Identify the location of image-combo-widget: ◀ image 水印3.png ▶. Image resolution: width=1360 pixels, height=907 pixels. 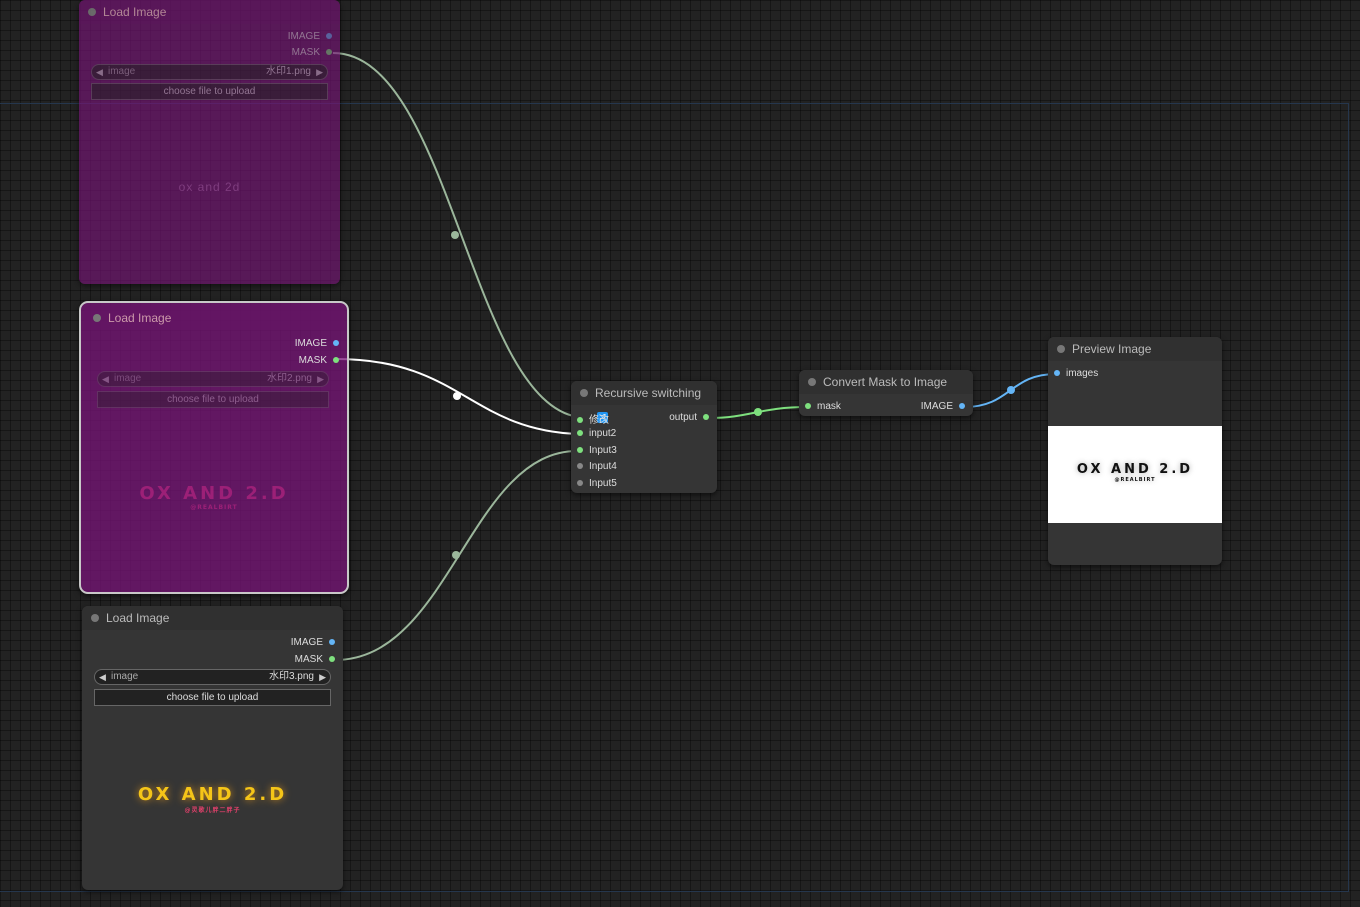
(212, 677).